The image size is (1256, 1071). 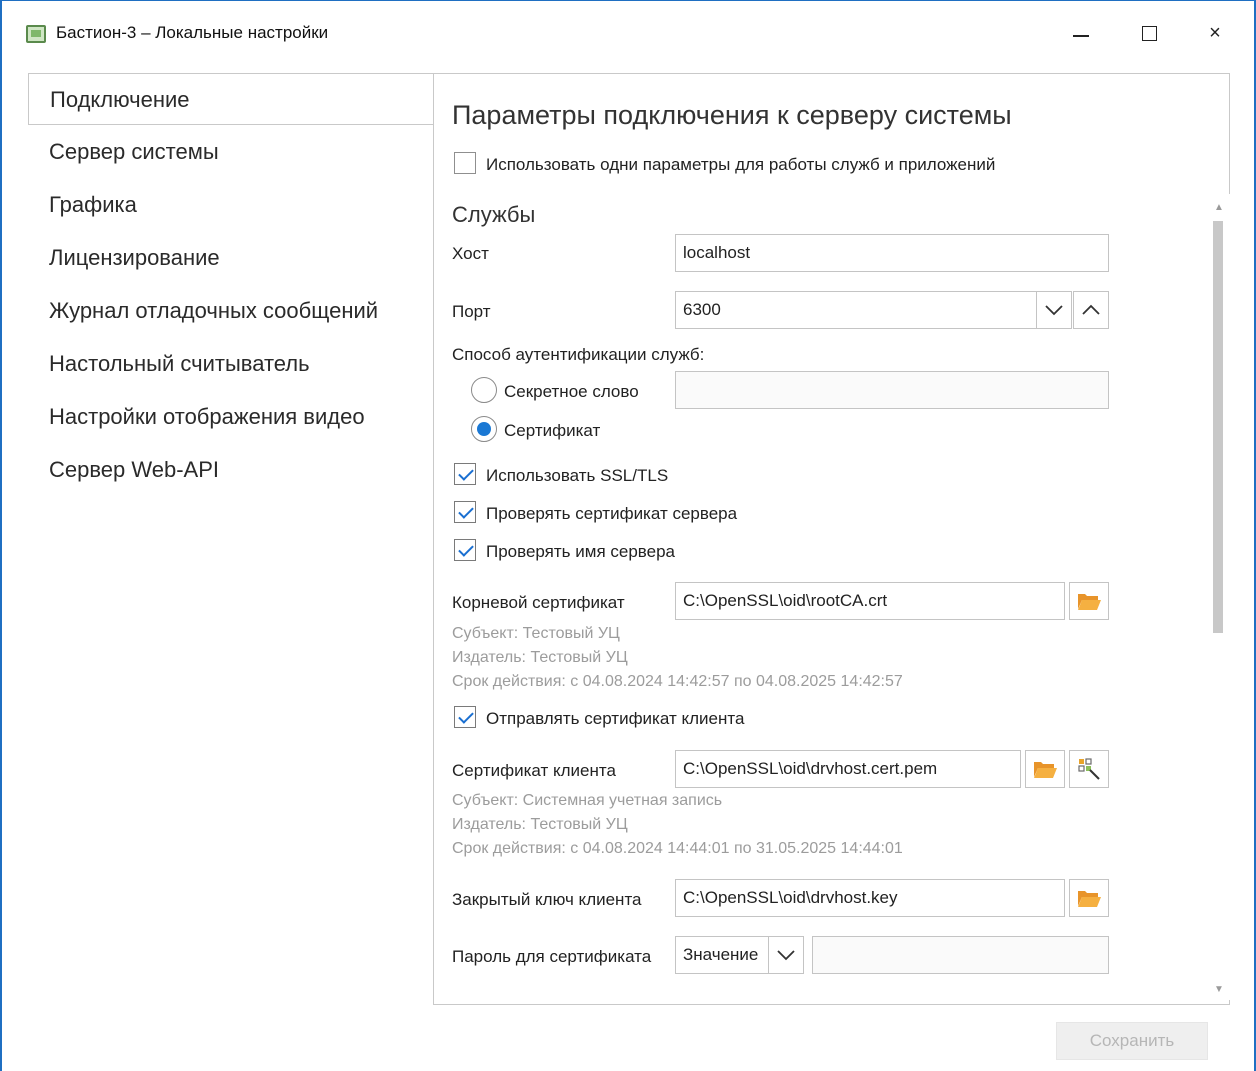 I want to click on secret-word-input, so click(x=892, y=390).